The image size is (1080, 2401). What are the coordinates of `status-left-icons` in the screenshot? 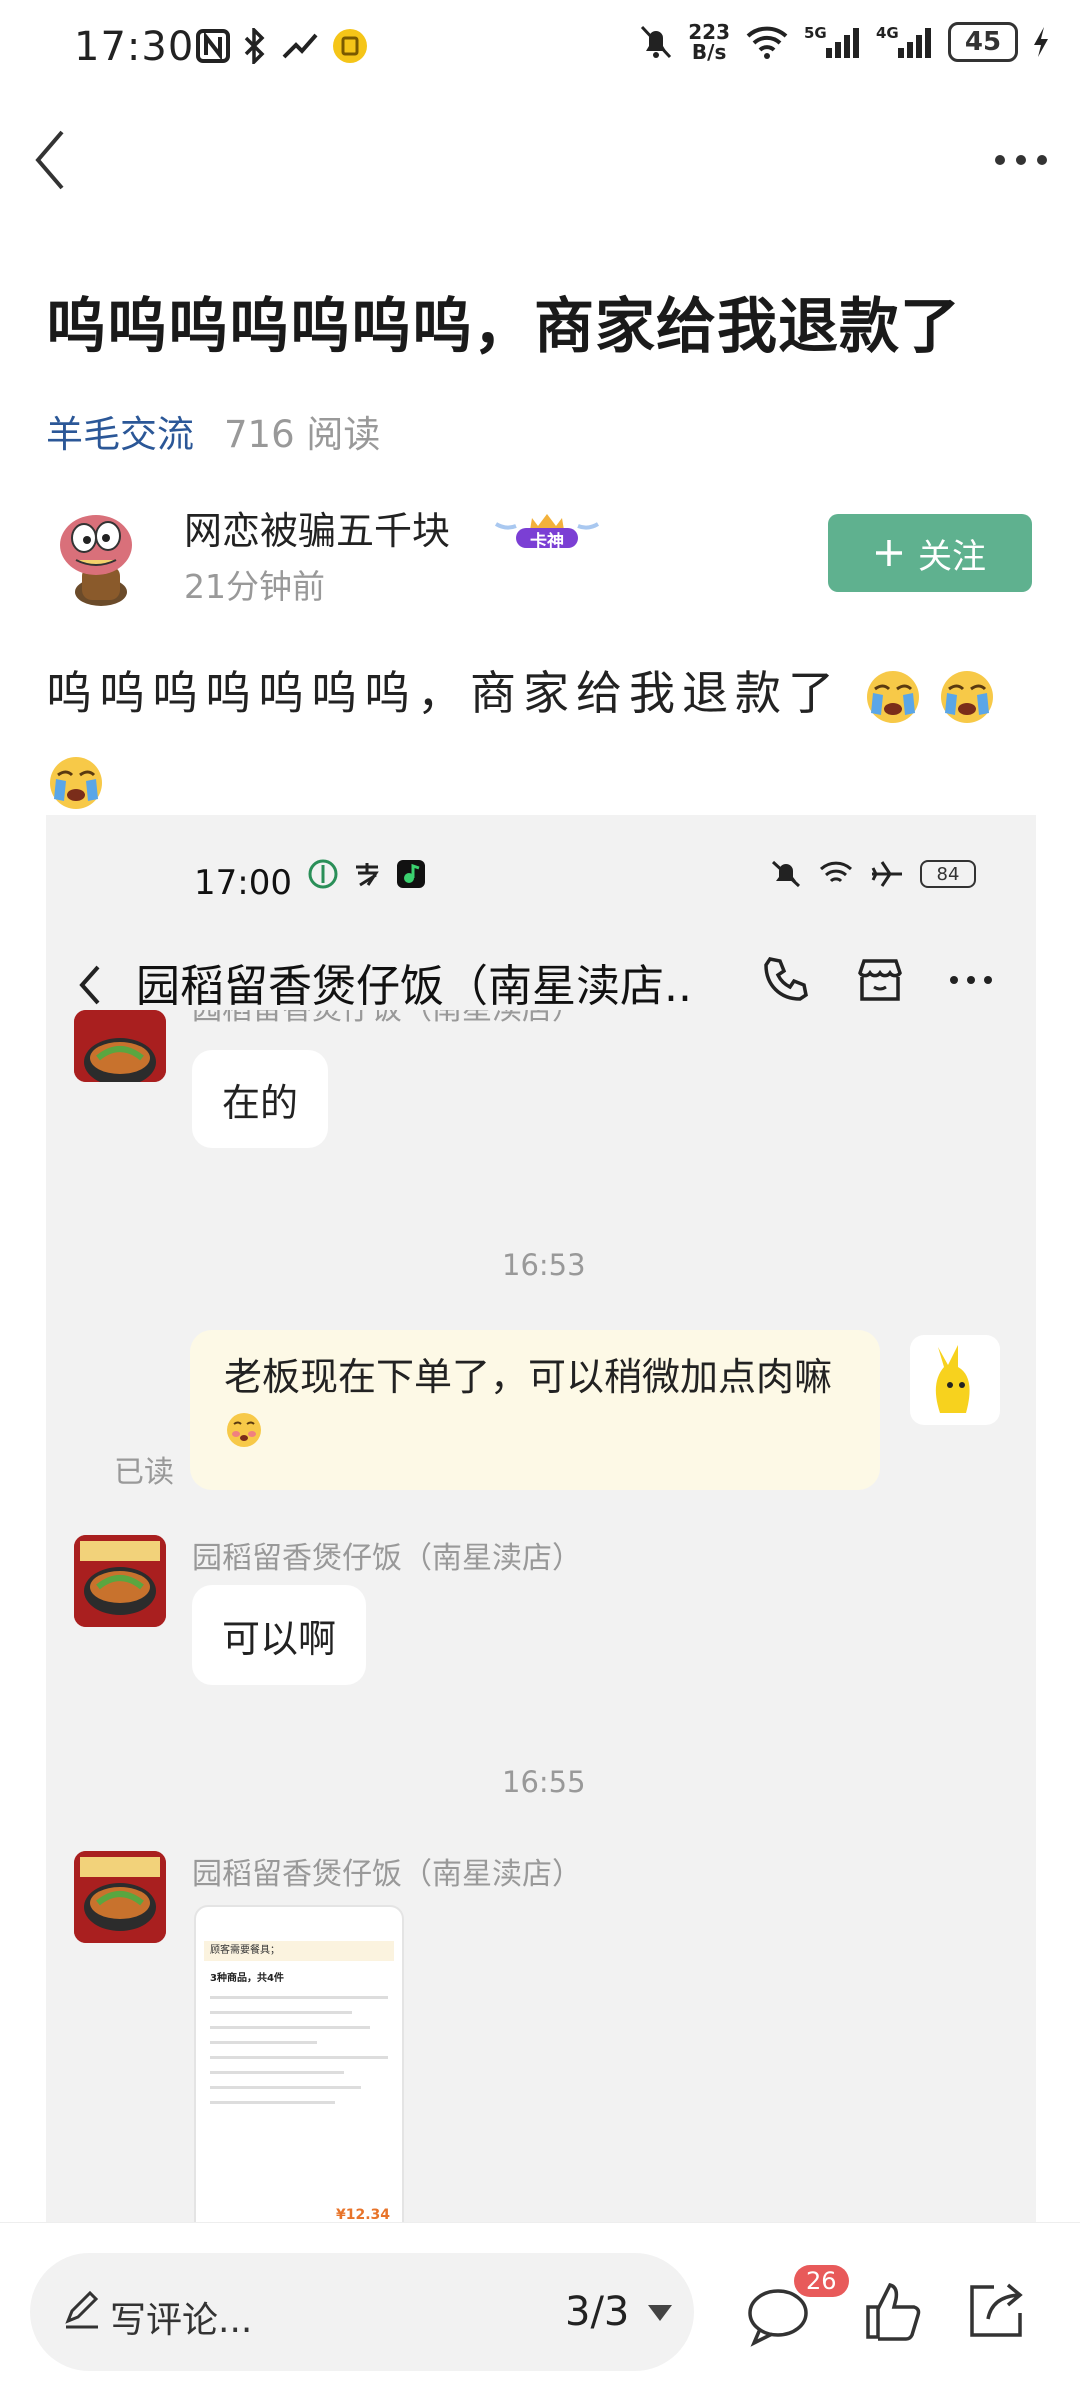 It's located at (282, 46).